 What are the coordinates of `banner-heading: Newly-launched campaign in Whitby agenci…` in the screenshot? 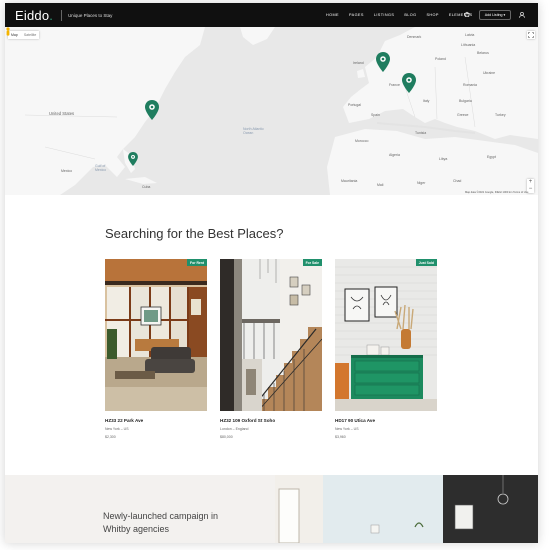 It's located at (161, 522).